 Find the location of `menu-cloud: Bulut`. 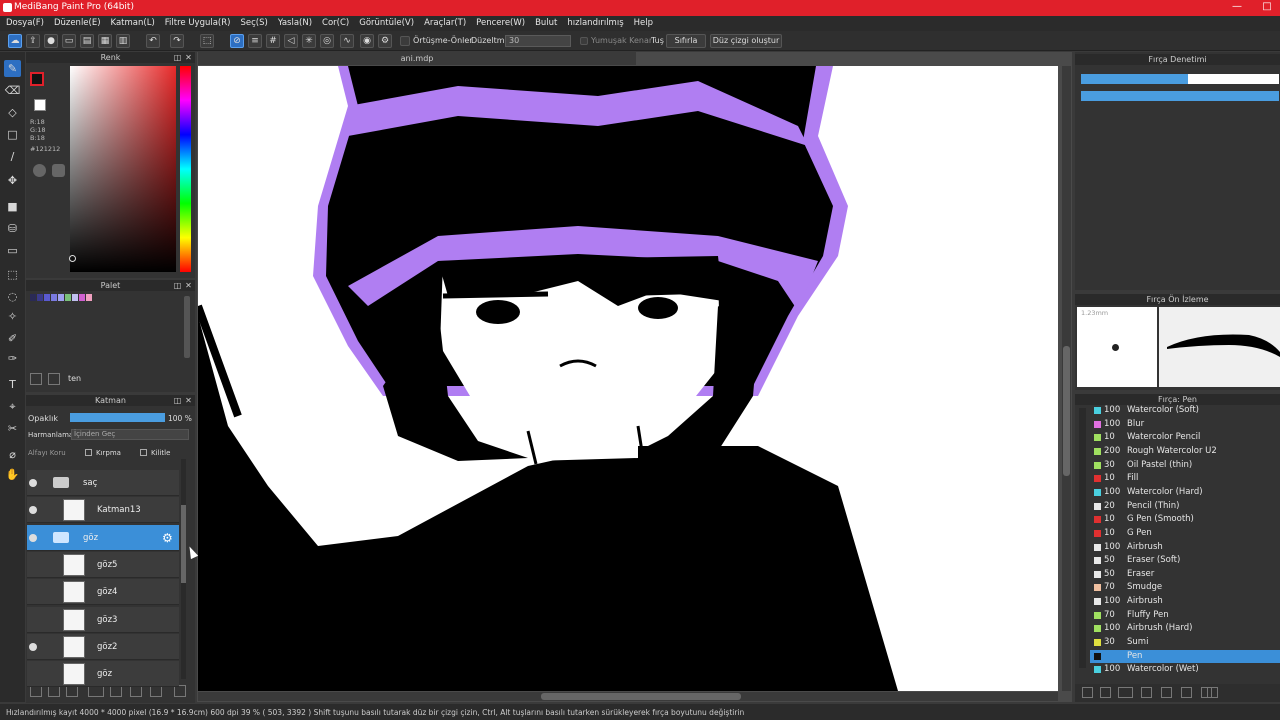

menu-cloud: Bulut is located at coordinates (545, 22).